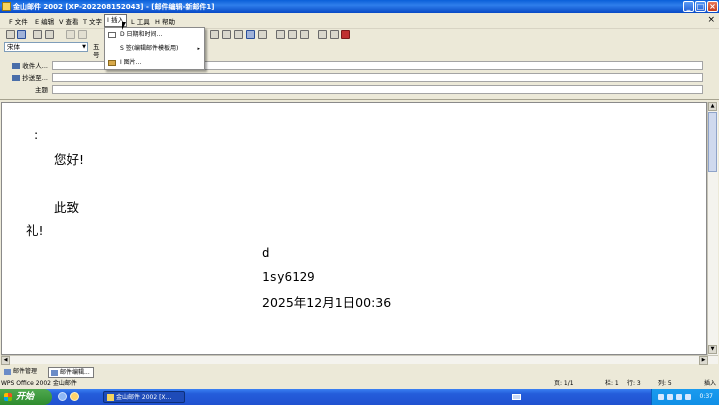  I want to click on attachment-clip-icon, so click(334, 34).